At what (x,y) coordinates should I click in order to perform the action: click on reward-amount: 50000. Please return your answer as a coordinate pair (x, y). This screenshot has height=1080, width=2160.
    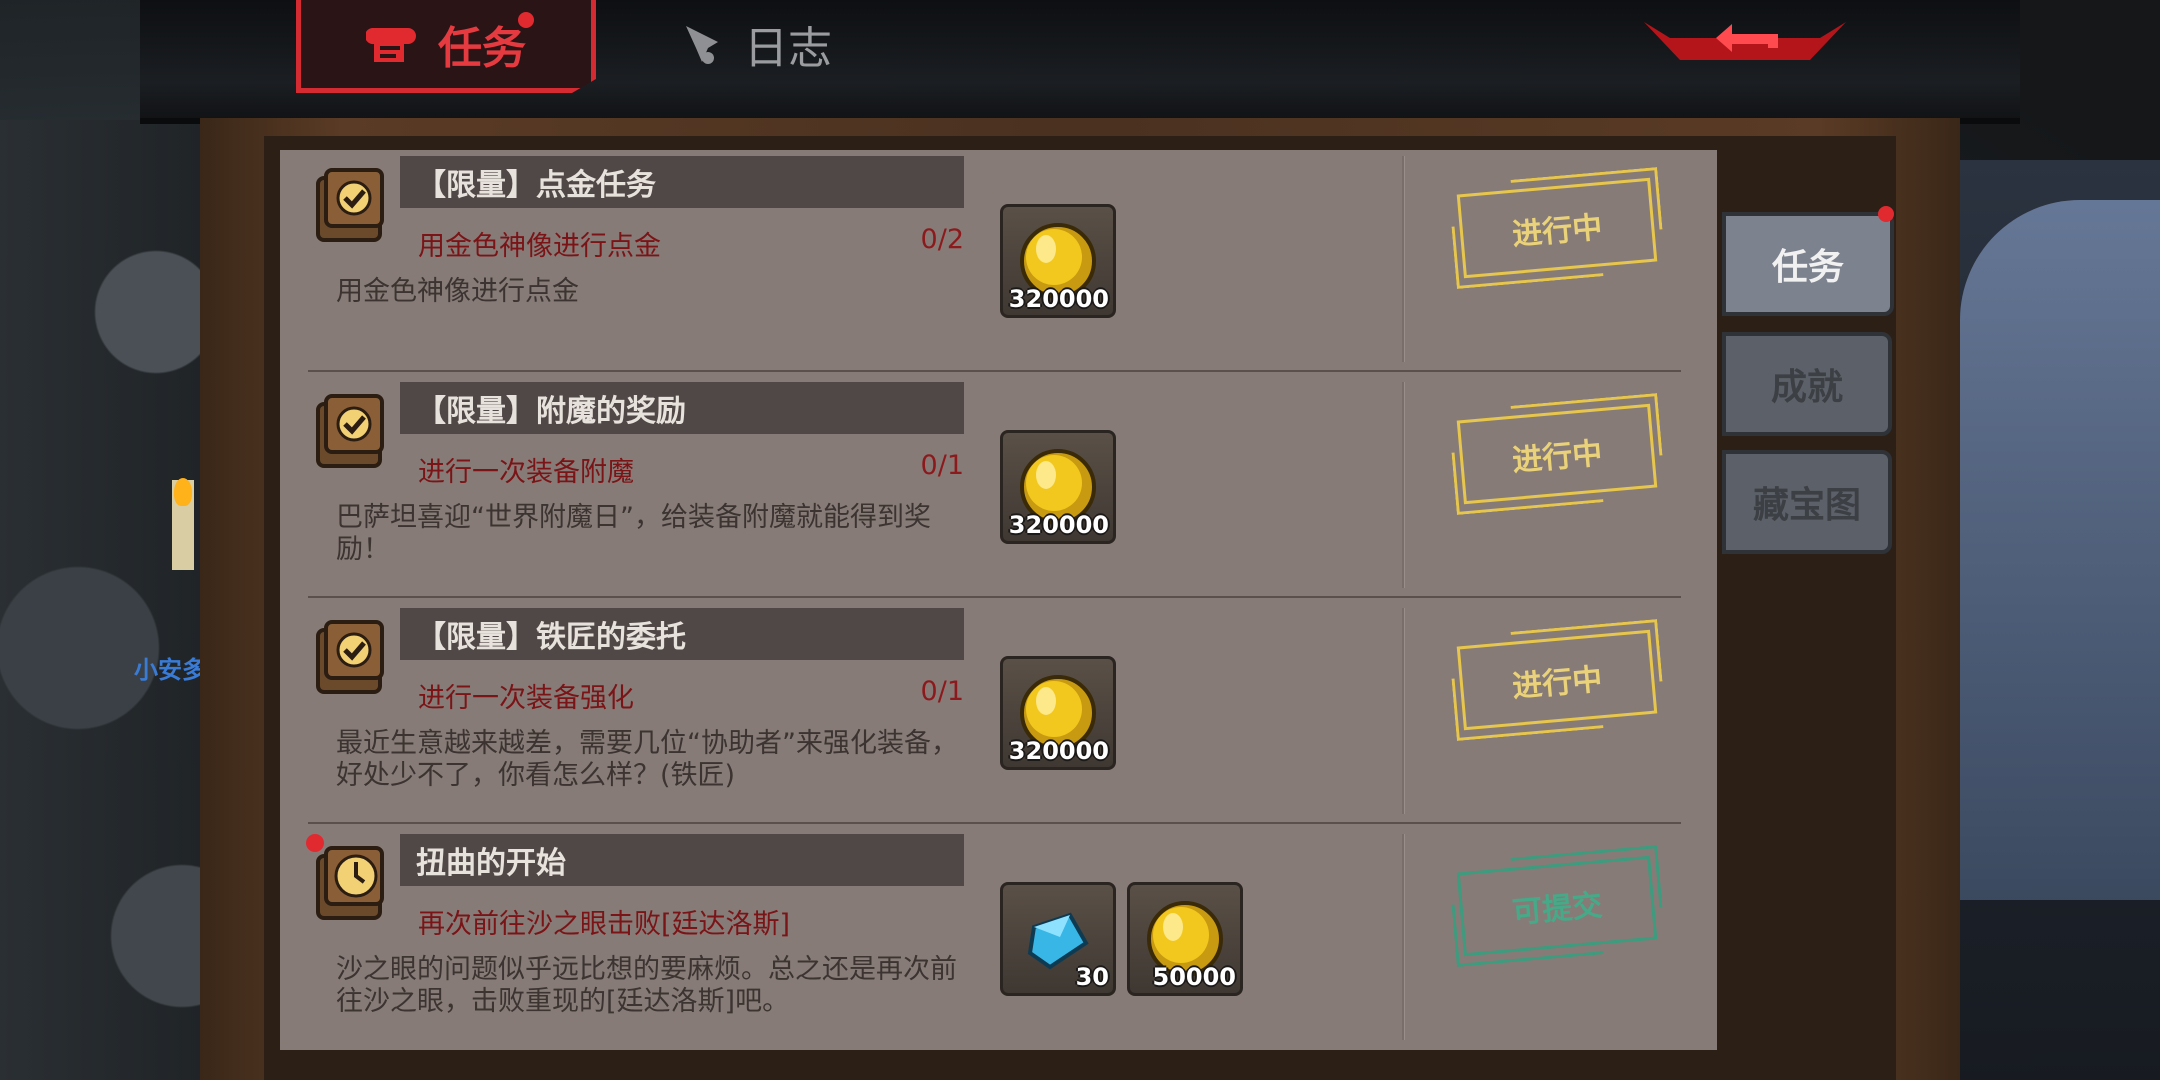
    Looking at the image, I should click on (1194, 977).